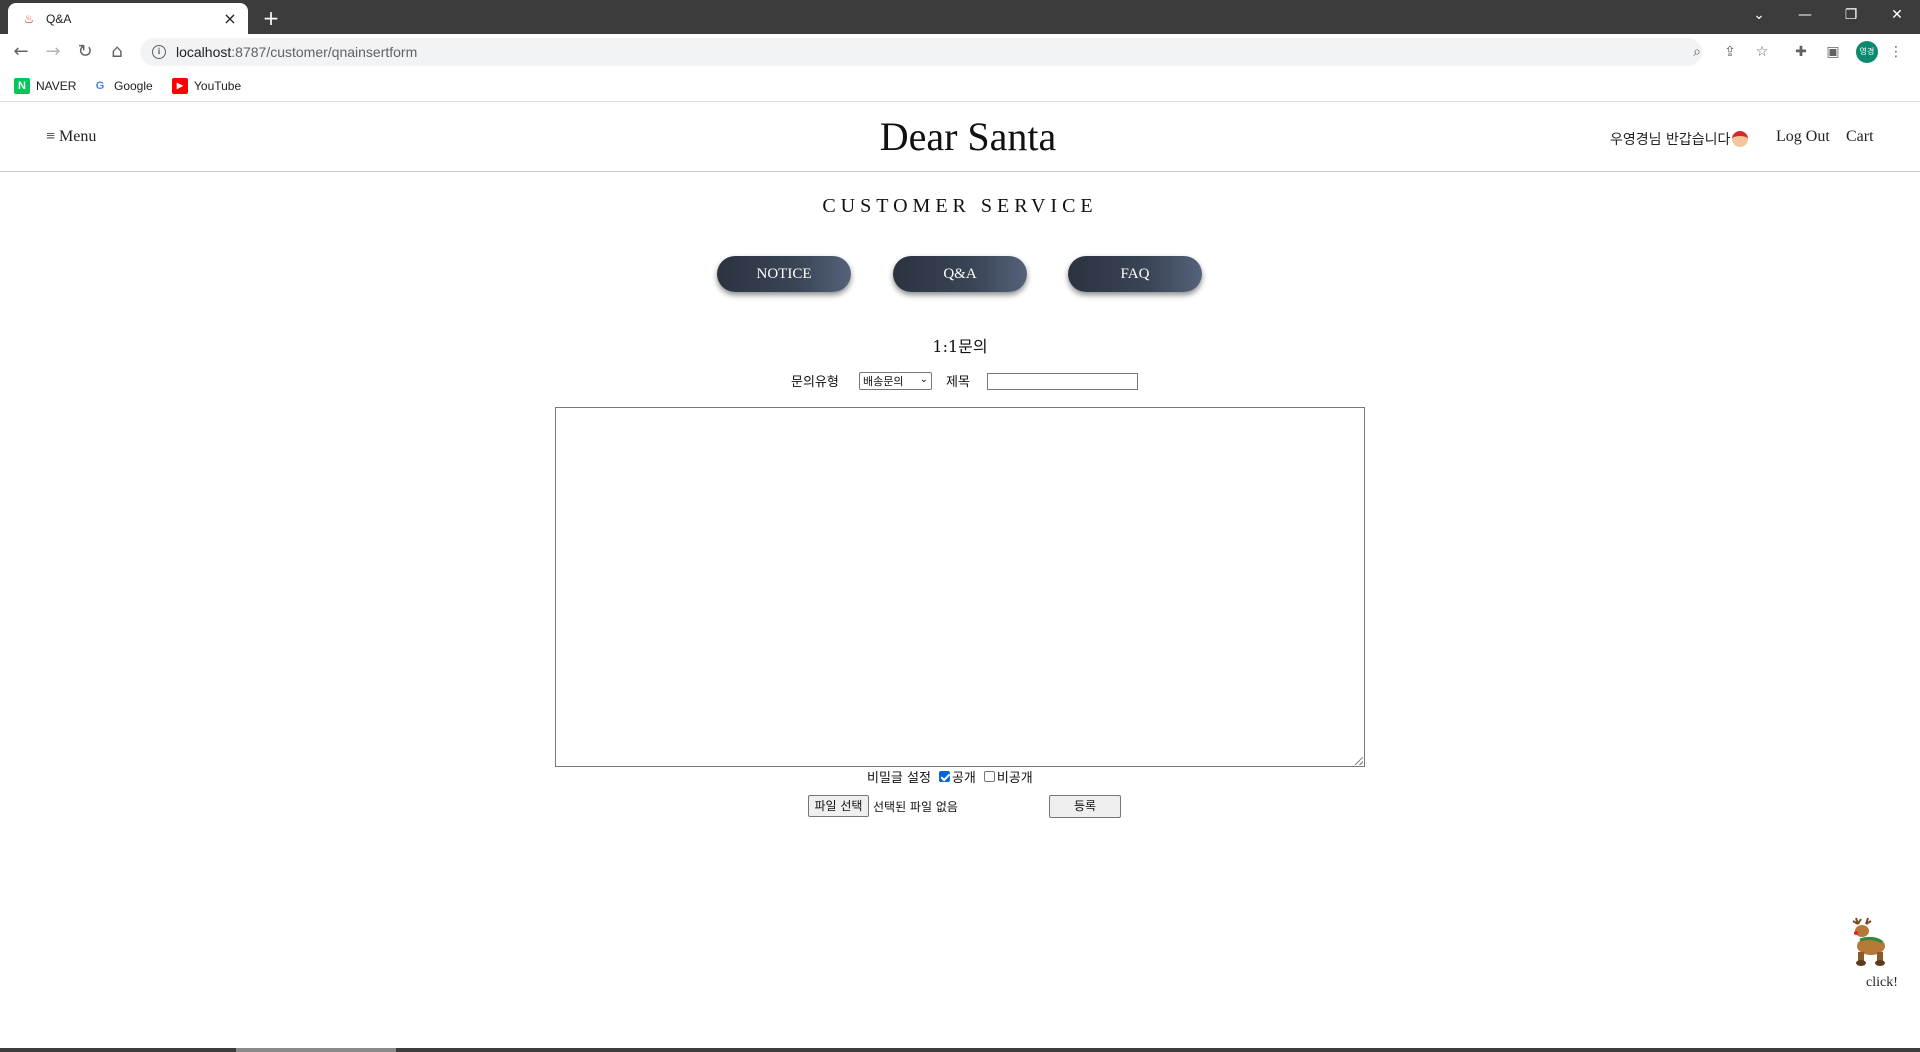 This screenshot has height=1052, width=1920. What do you see at coordinates (1670, 140) in the screenshot?
I see `greeting-text: 우영경님 반갑습니다` at bounding box center [1670, 140].